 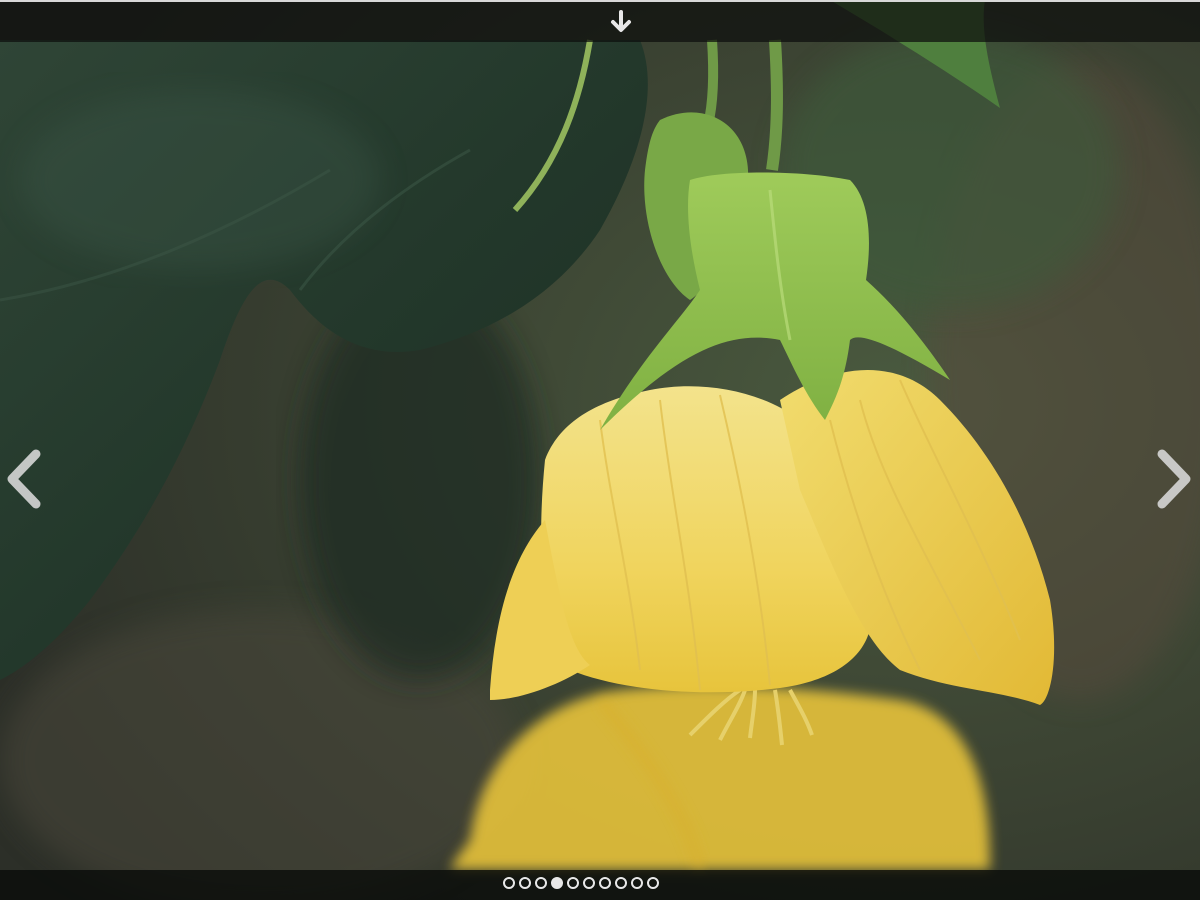 I want to click on chevron-right-icon, so click(x=1174, y=479).